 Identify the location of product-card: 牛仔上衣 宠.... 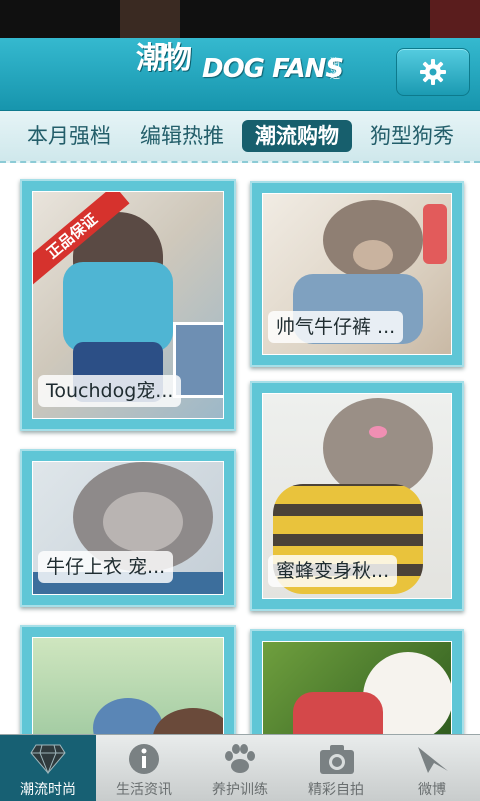
(128, 528).